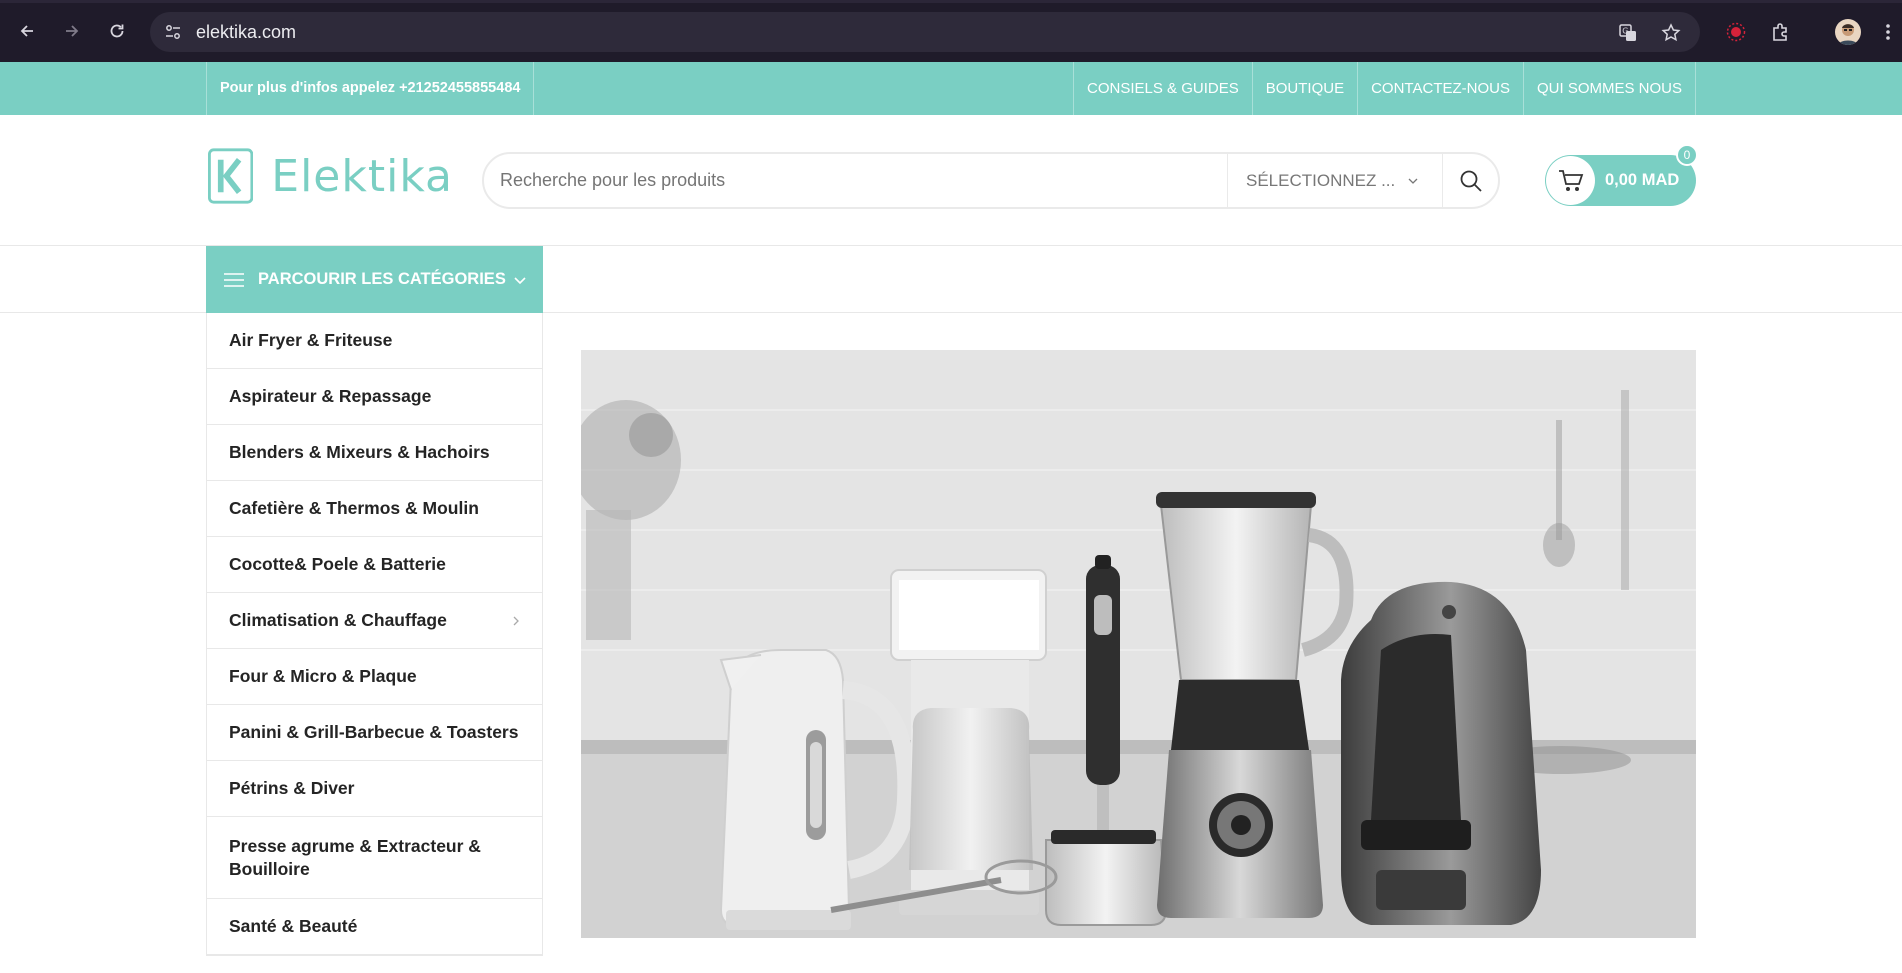 The height and width of the screenshot is (973, 1902). I want to click on category-item-label: Four & Micro & Plaque, so click(323, 676).